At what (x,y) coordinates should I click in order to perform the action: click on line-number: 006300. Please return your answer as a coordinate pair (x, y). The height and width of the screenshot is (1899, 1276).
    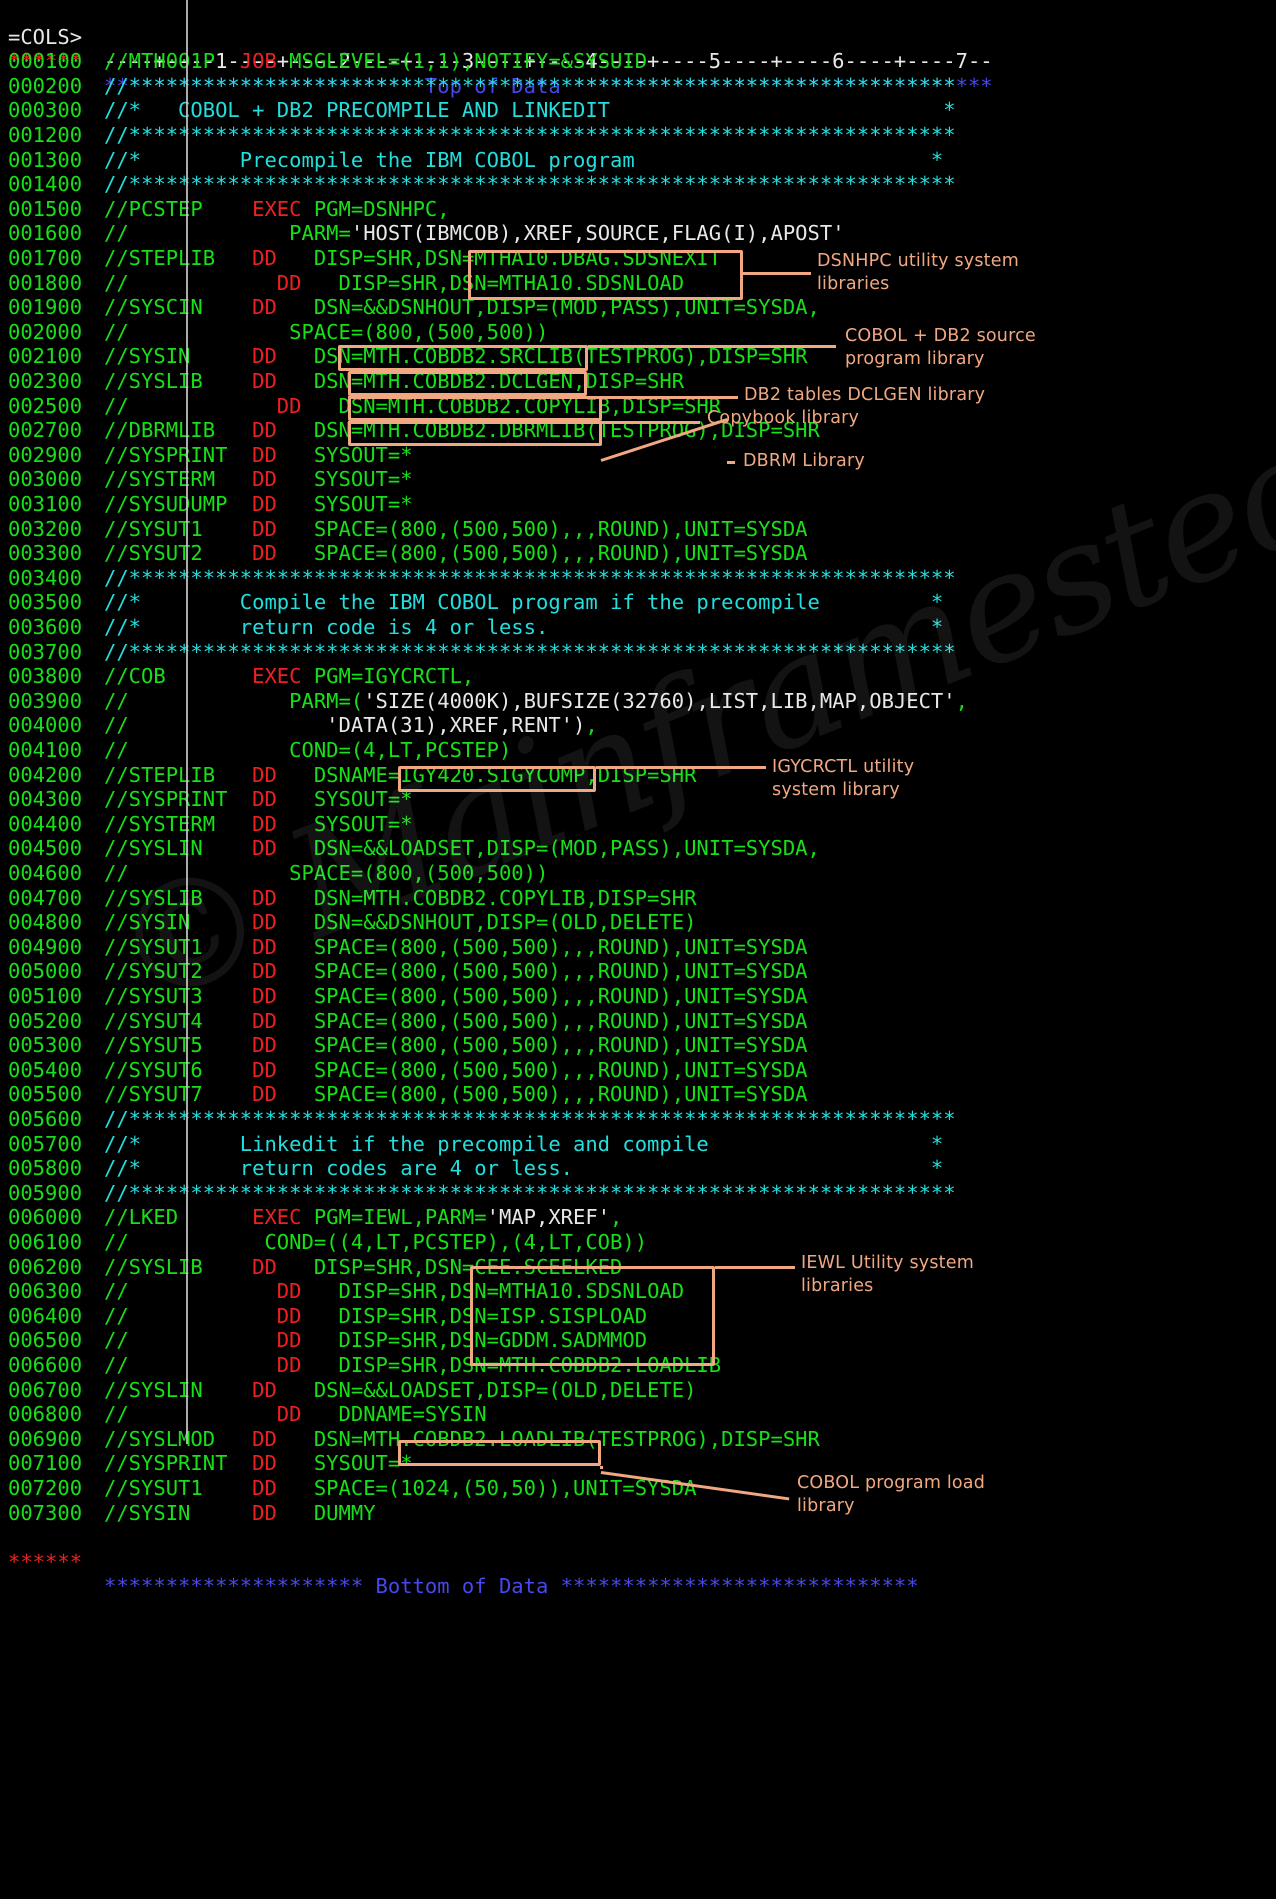
    Looking at the image, I should click on (45, 1291).